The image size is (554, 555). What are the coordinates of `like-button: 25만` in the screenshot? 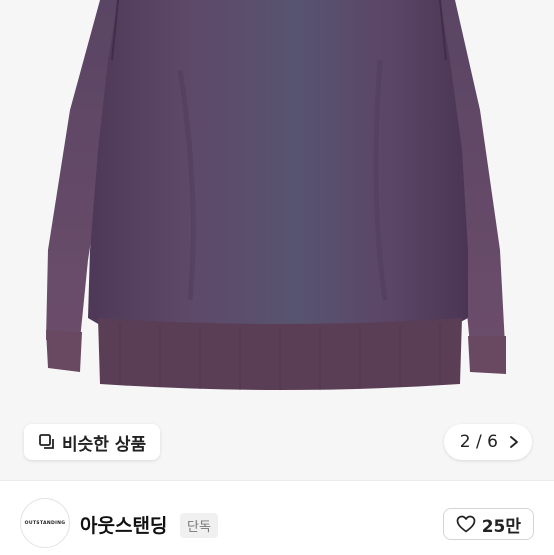 It's located at (488, 524).